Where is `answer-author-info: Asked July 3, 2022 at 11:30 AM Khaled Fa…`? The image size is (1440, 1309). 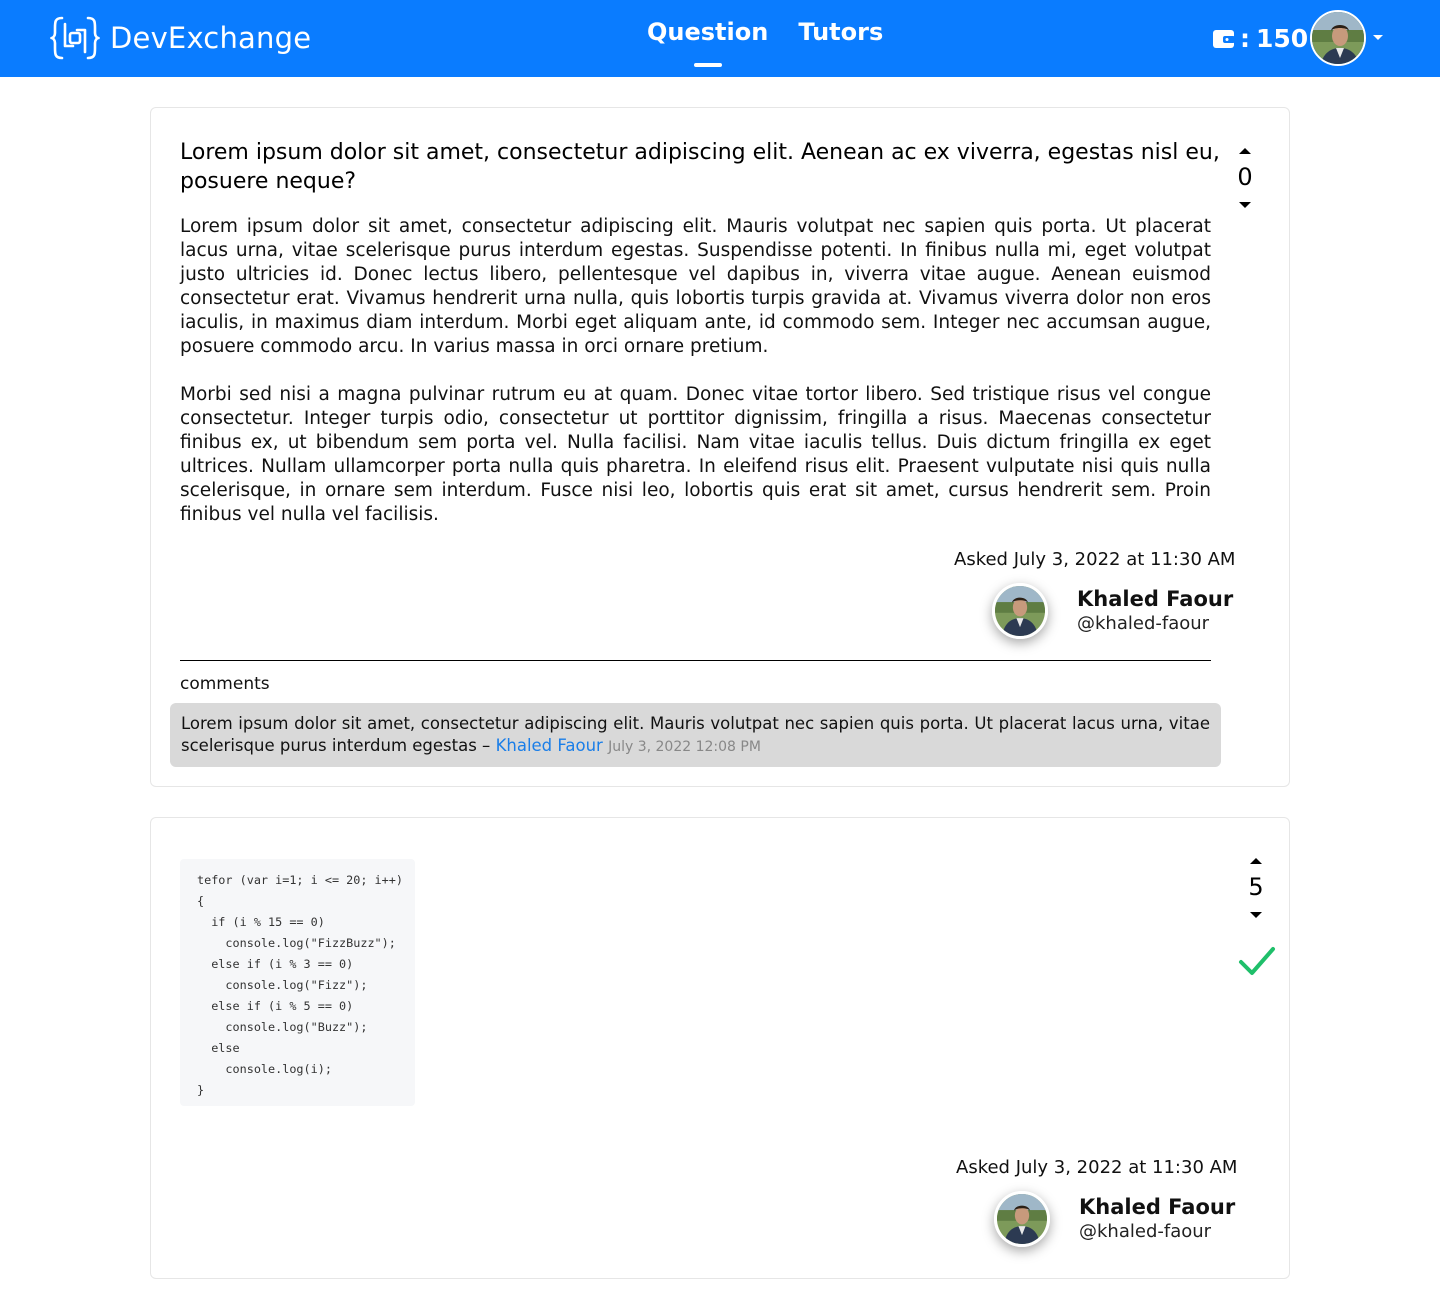 answer-author-info: Asked July 3, 2022 at 11:30 AM Khaled Fa… is located at coordinates (1096, 1202).